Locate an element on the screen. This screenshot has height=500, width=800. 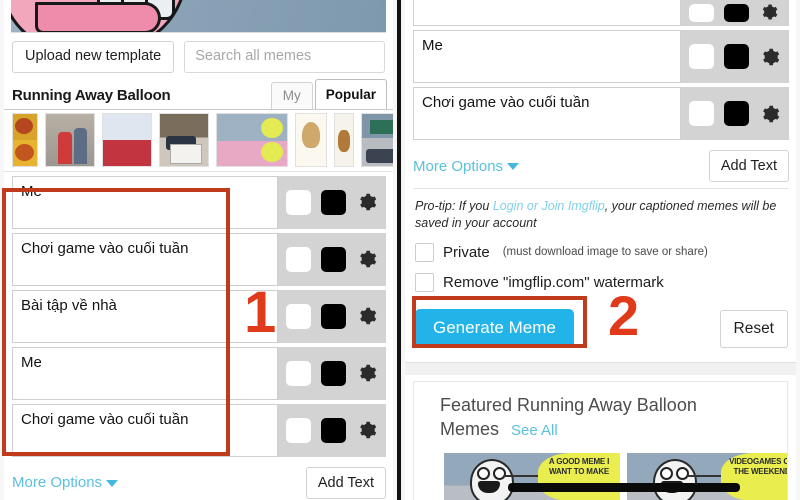
see-all-link: See All is located at coordinates (534, 430).